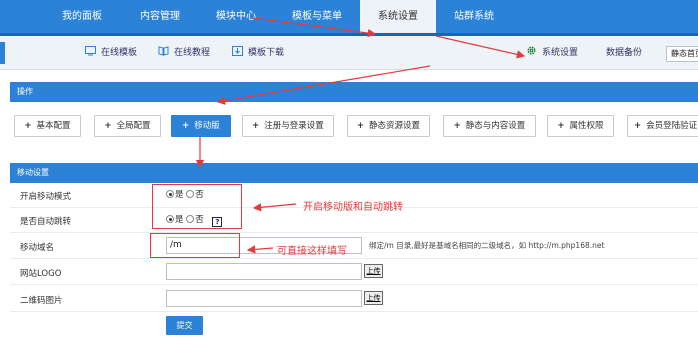  I want to click on arrow-to-domain-box, so click(260, 249).